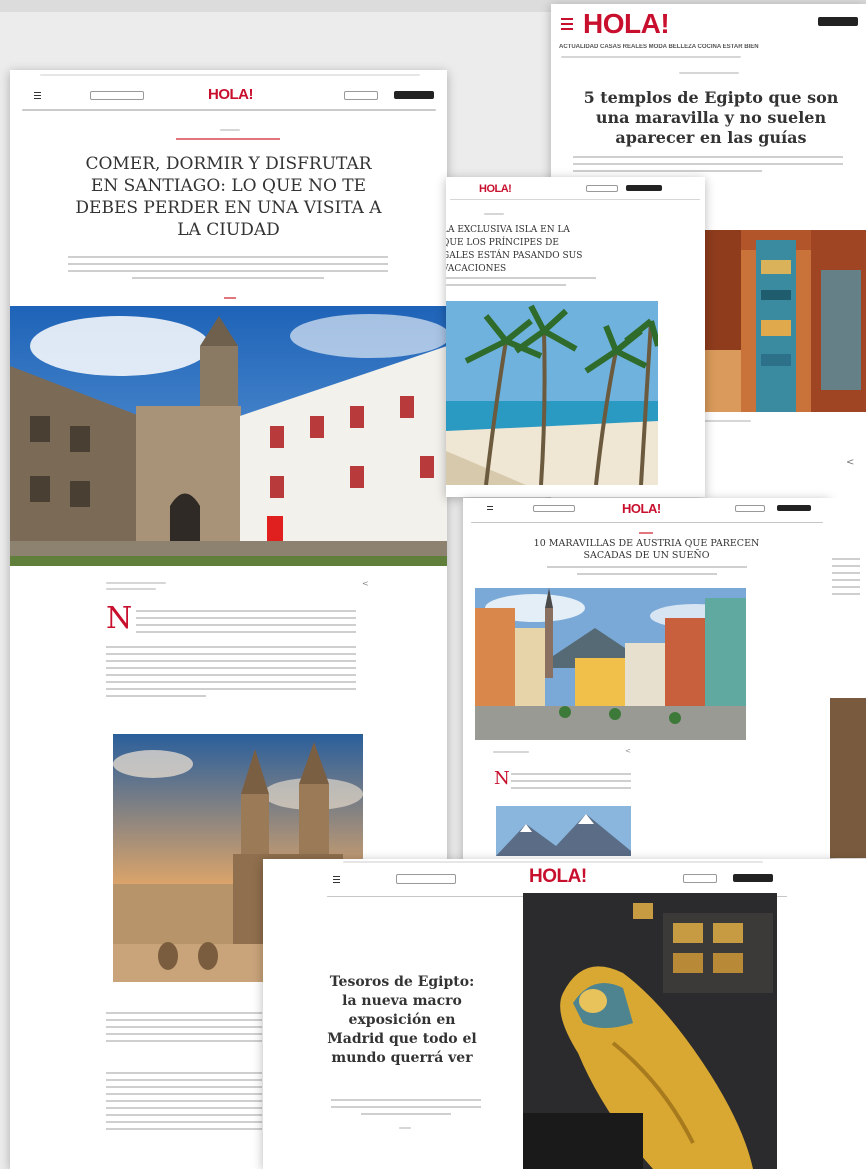 The width and height of the screenshot is (866, 1169). Describe the element at coordinates (131, 589) in the screenshot. I see `publish-date` at that location.